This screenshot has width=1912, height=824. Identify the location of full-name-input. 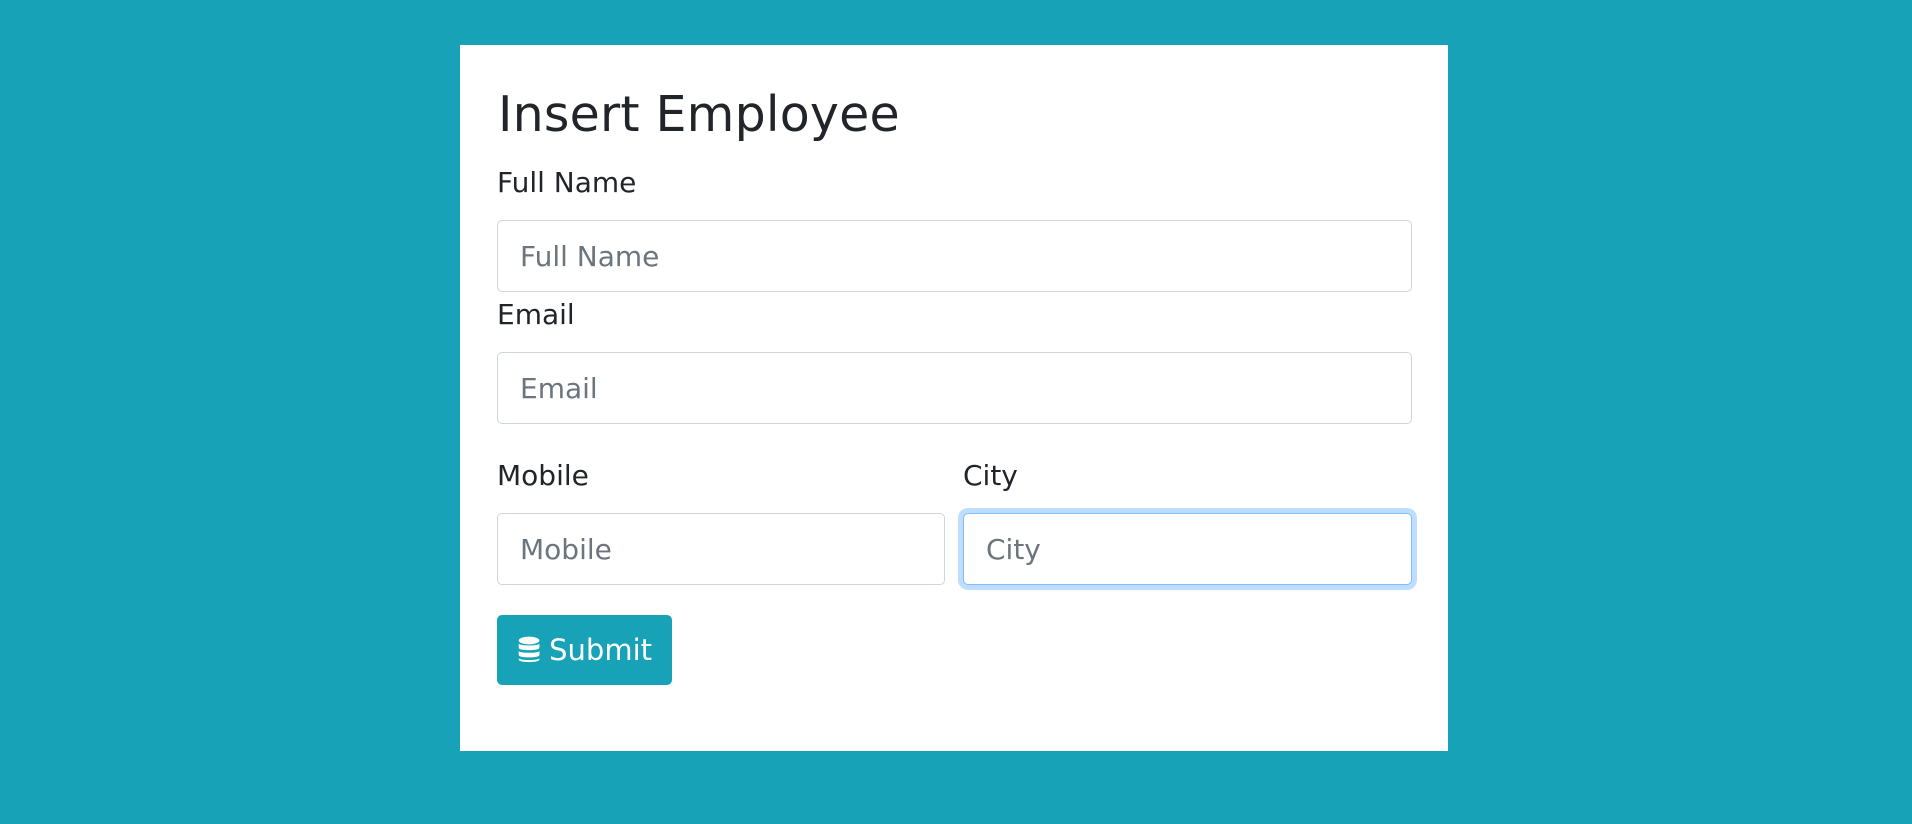
(954, 256).